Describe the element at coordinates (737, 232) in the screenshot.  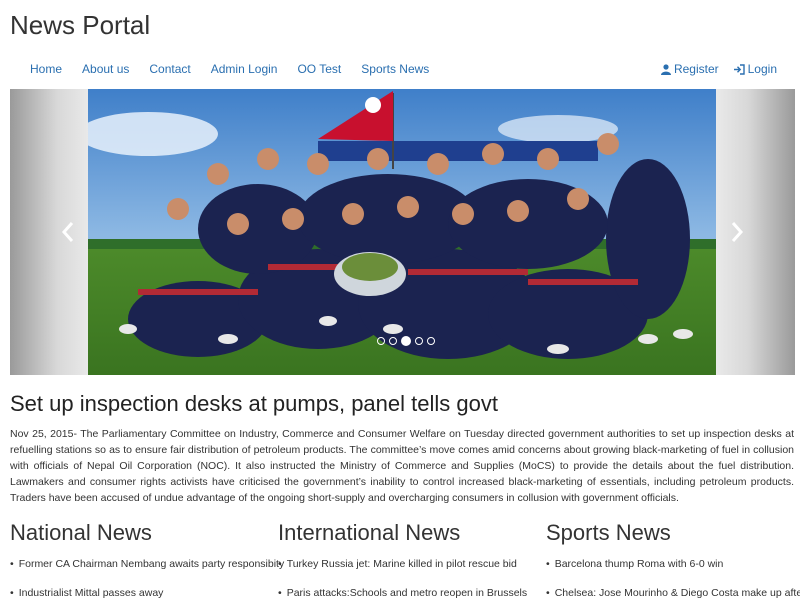
I see `carousel-next-control` at that location.